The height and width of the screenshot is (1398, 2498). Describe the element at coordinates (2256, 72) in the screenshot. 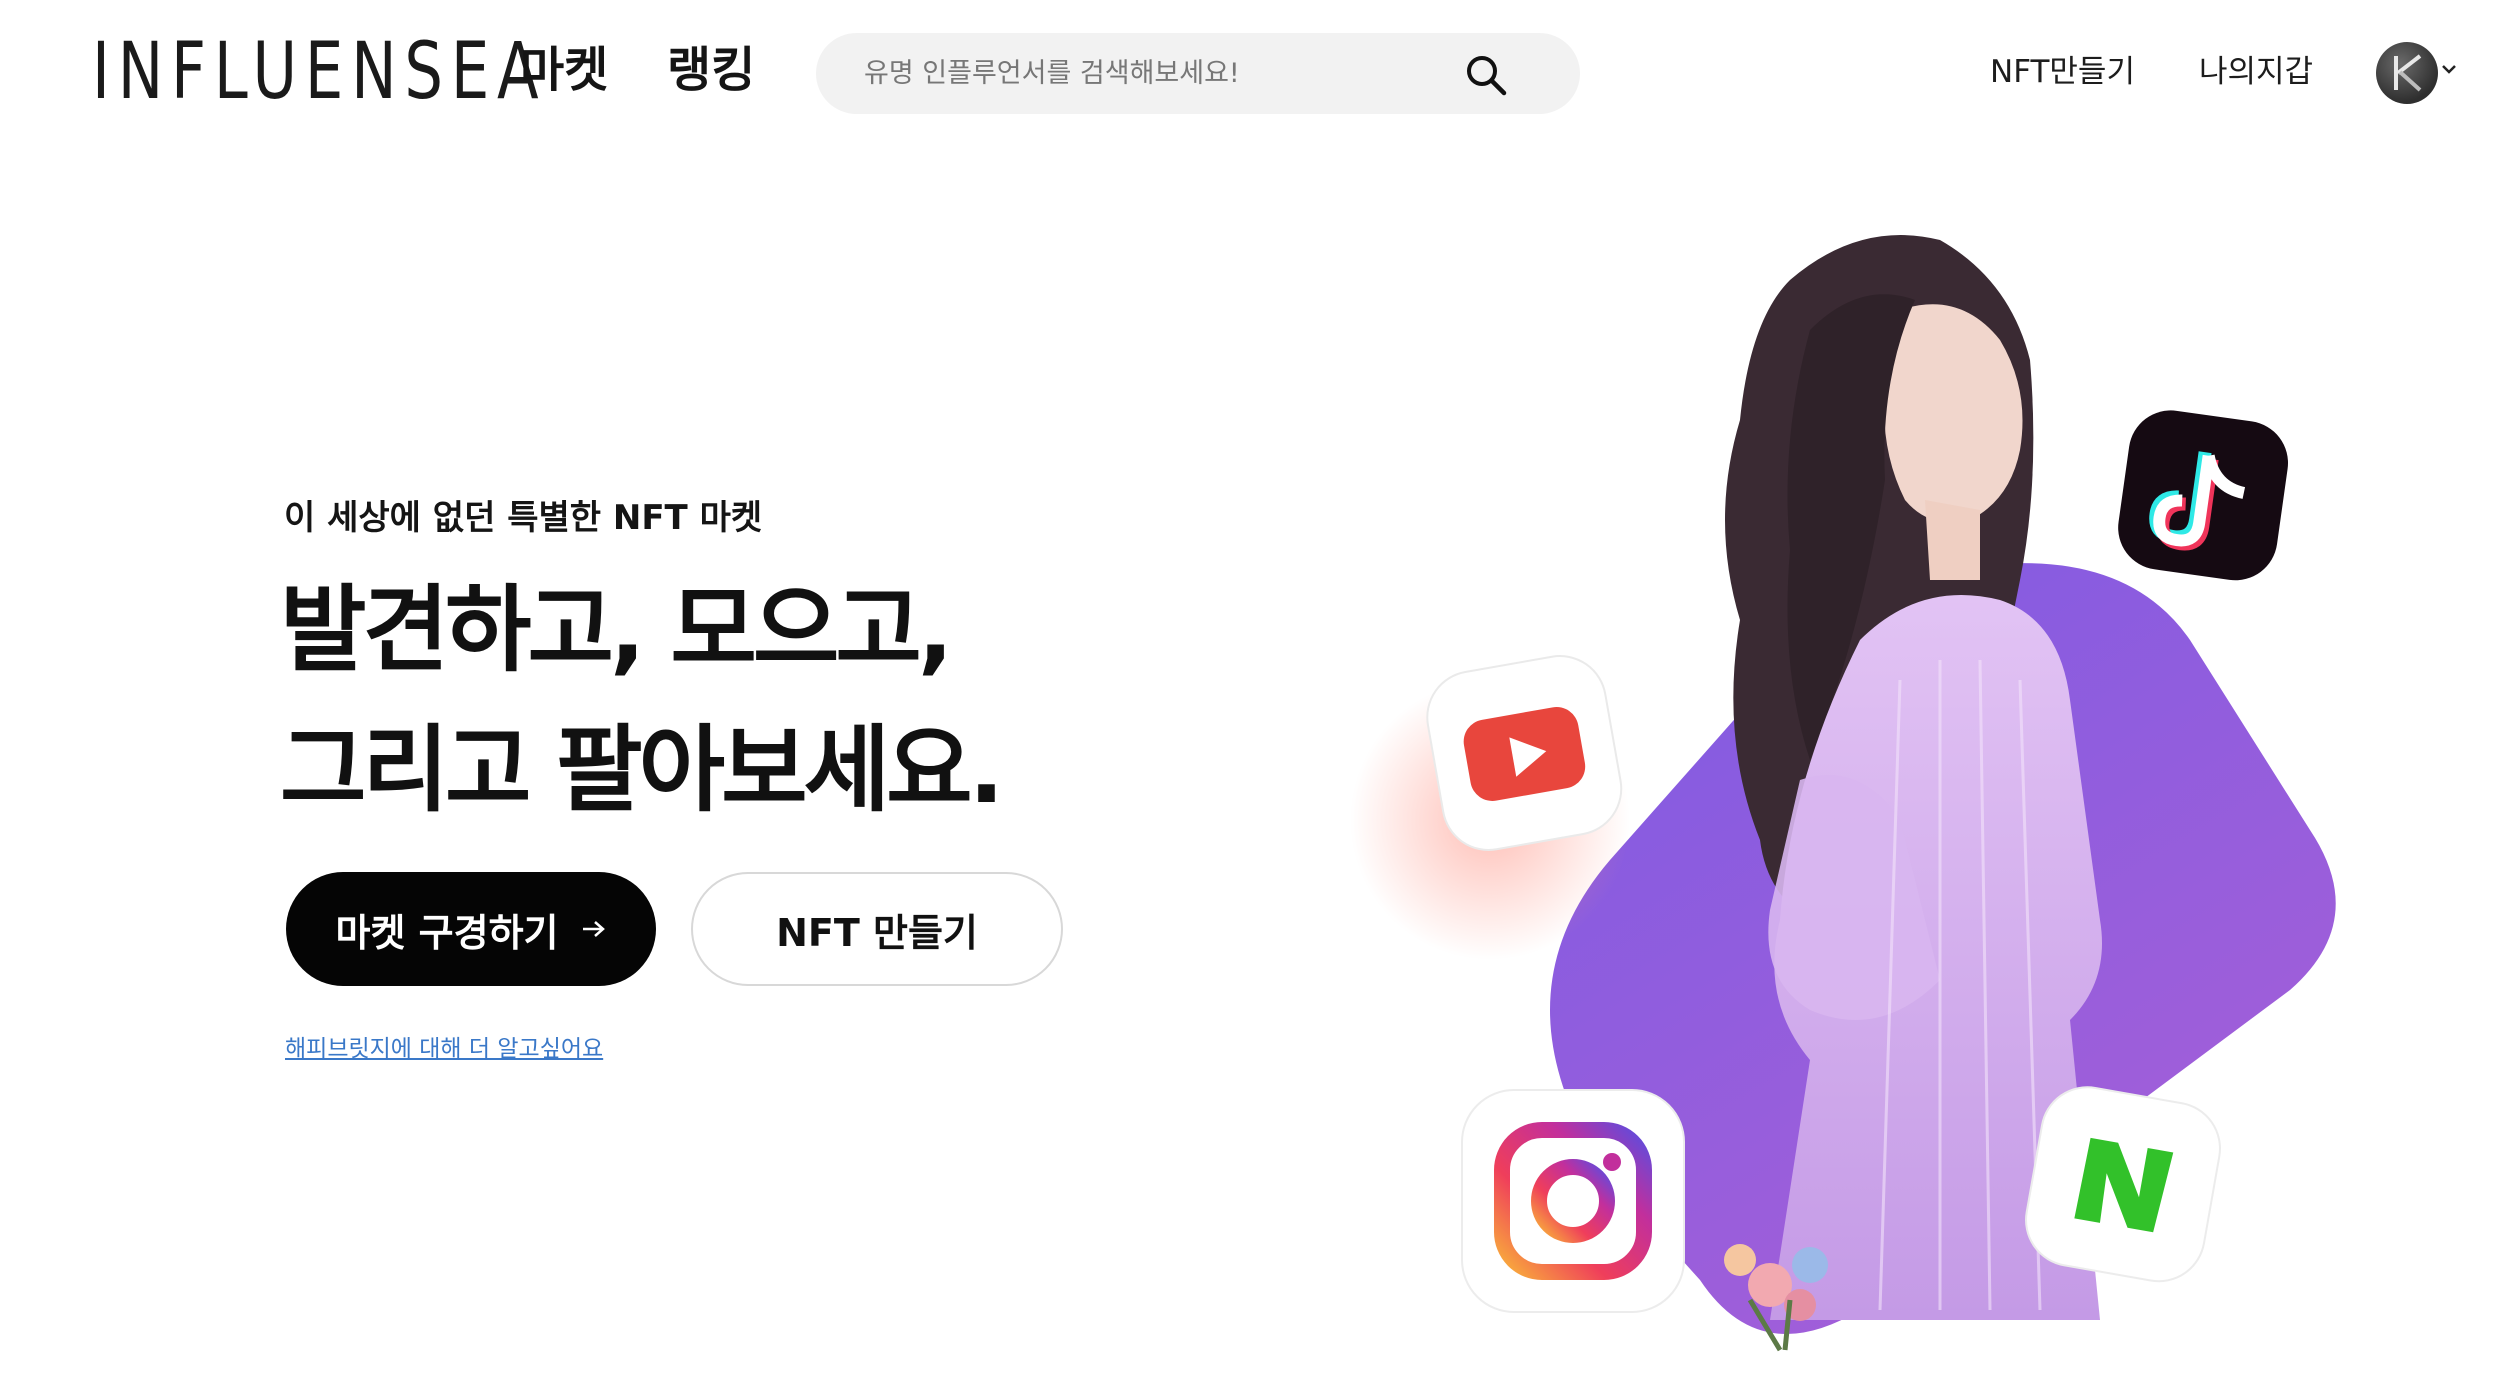

I see `wallet-link: 나의지갑` at that location.